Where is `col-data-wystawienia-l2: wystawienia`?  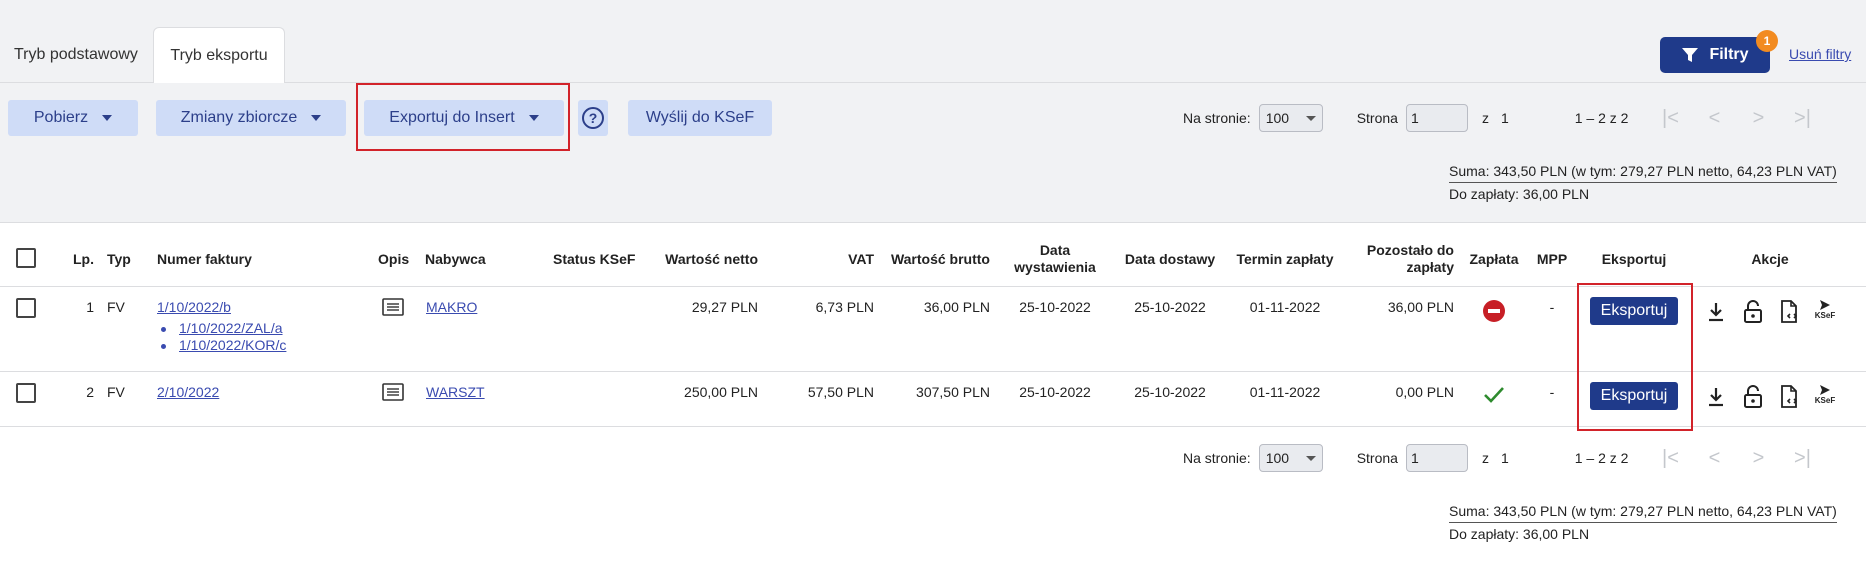
col-data-wystawienia-l2: wystawienia is located at coordinates (1055, 267).